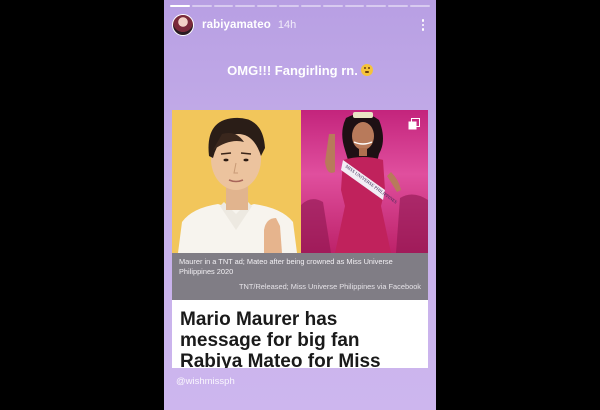 The width and height of the screenshot is (600, 410). I want to click on story-caption: OMG!!! Fangirling rn., so click(300, 70).